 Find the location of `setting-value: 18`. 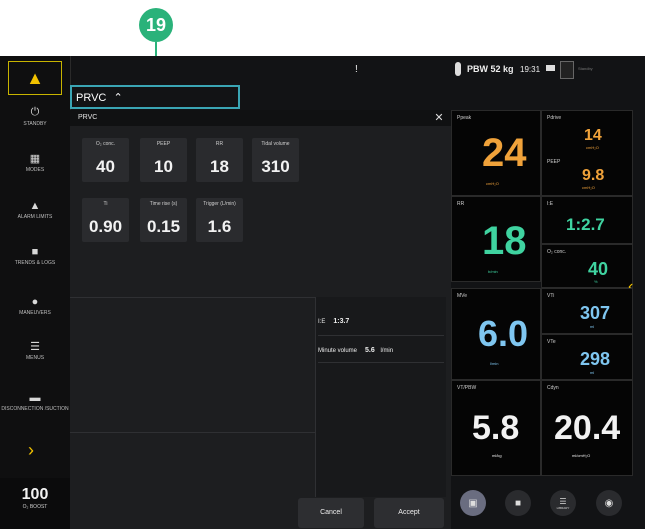

setting-value: 18 is located at coordinates (219, 166).